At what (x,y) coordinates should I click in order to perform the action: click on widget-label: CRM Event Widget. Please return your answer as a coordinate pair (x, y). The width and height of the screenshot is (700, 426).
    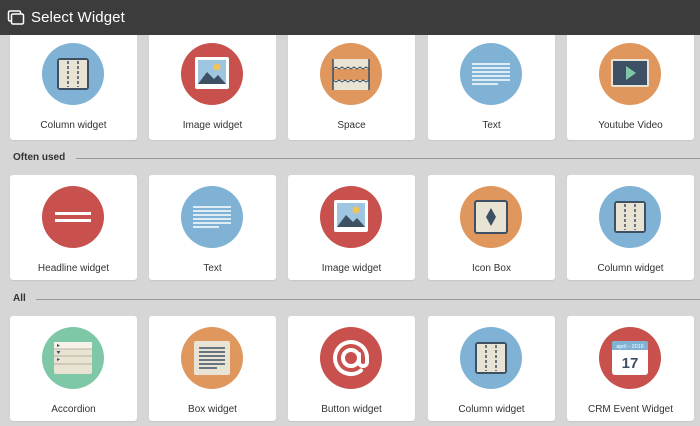
    Looking at the image, I should click on (630, 409).